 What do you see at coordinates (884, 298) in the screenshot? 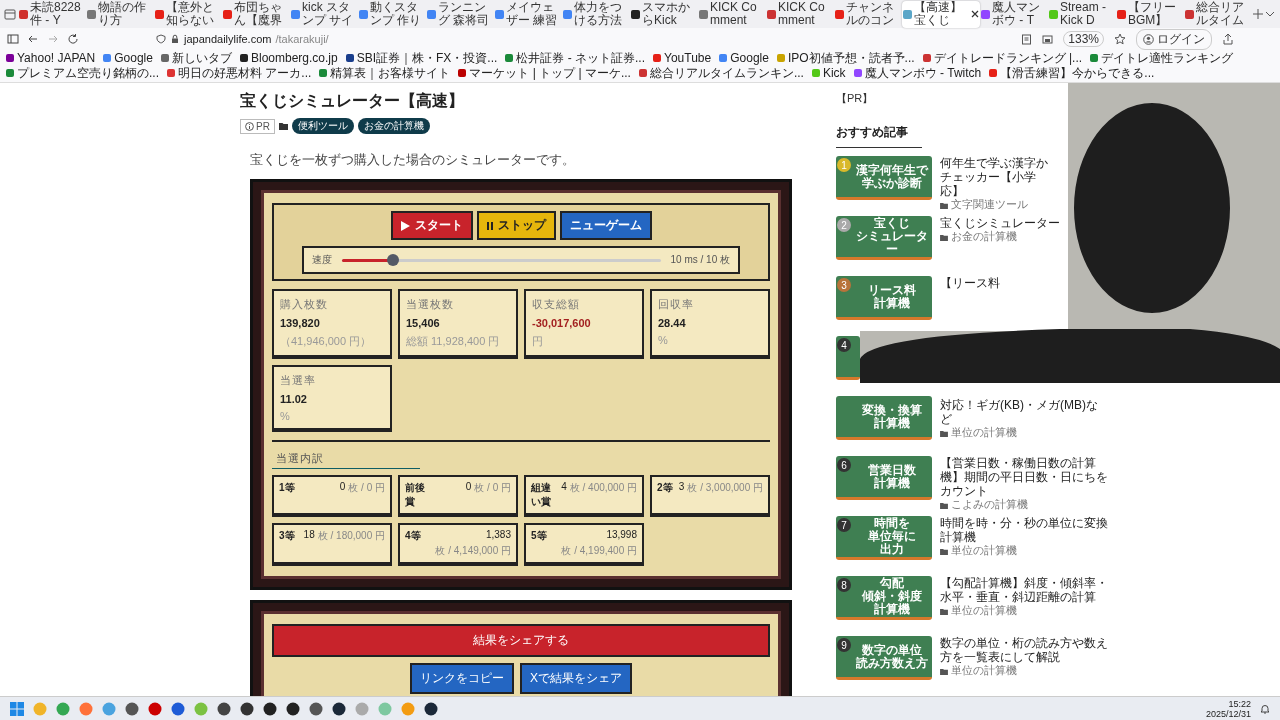
I see `article-thumbnail: 3 リース料 計算機` at bounding box center [884, 298].